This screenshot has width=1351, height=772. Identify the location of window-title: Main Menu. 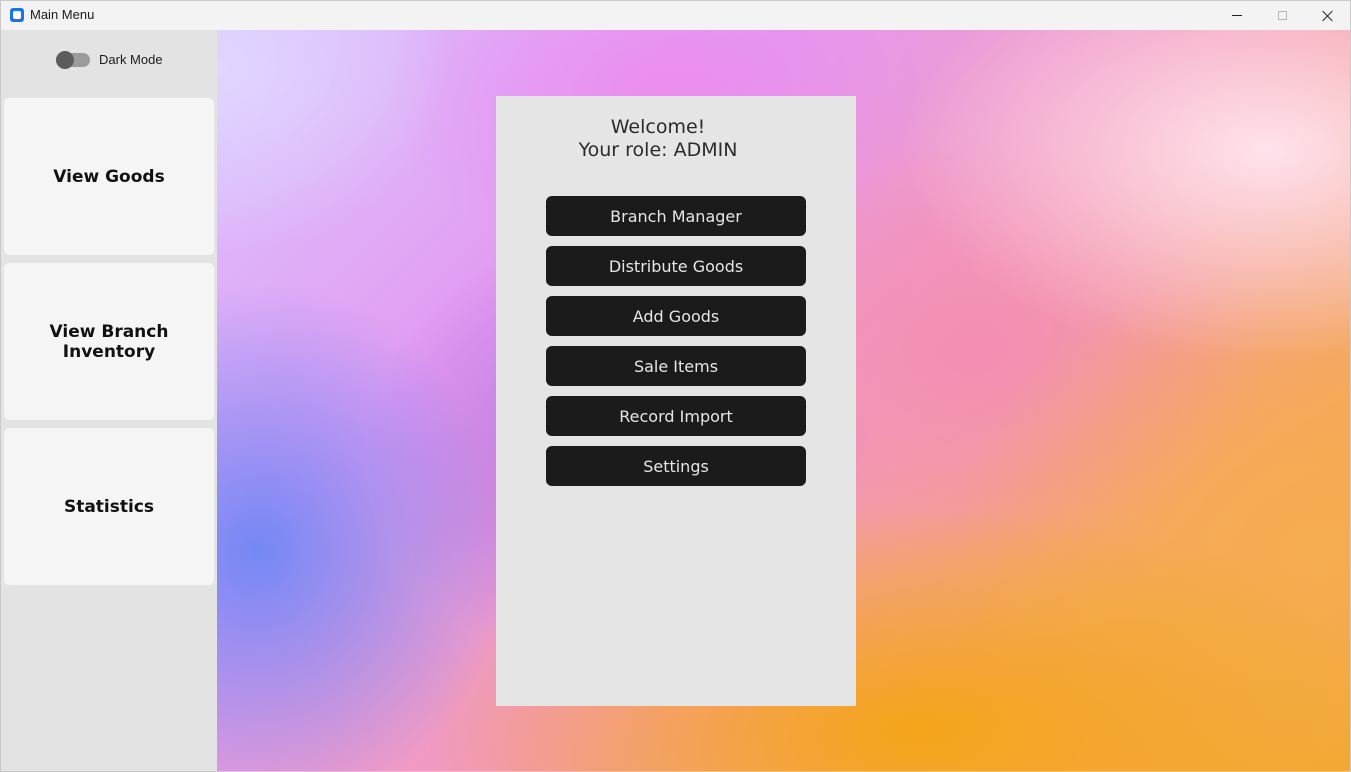
(62, 14).